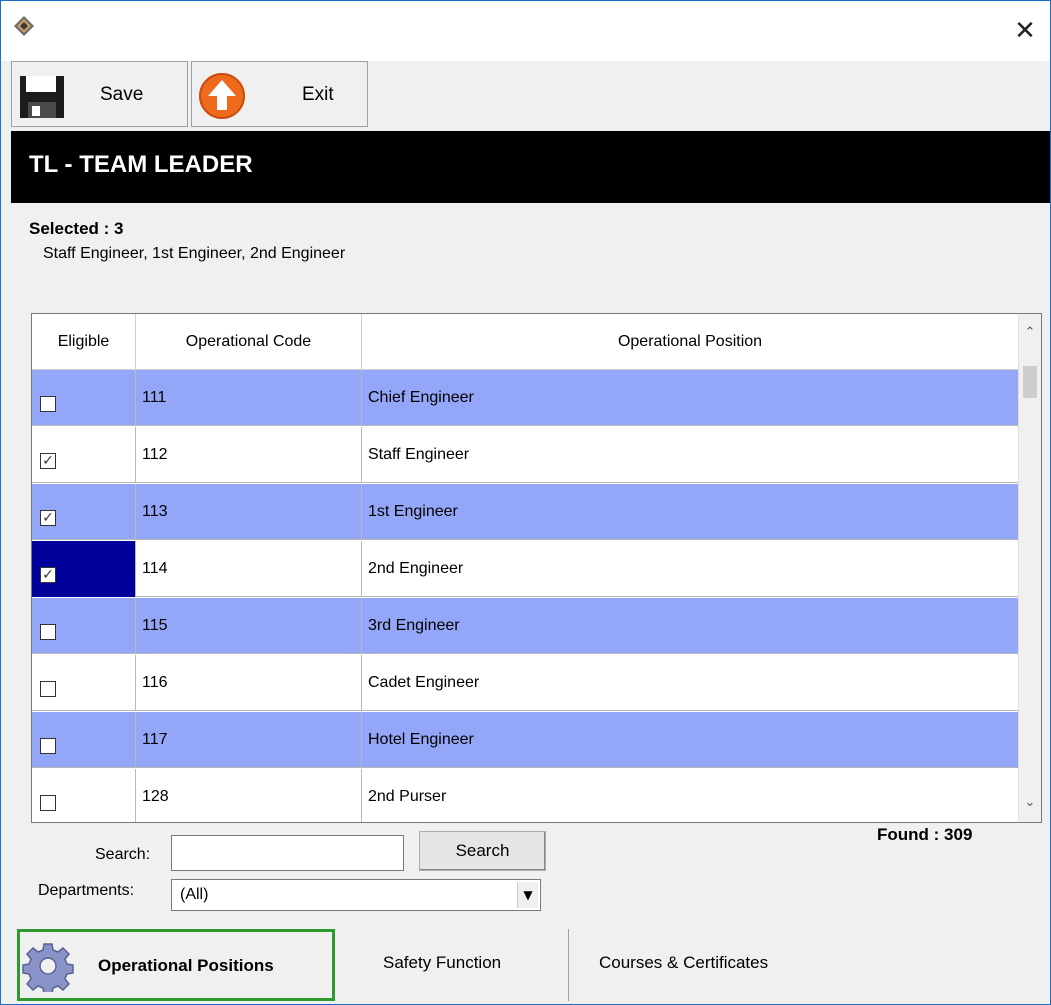 The height and width of the screenshot is (1005, 1051). Describe the element at coordinates (84, 342) in the screenshot. I see `column-header-eligible: Eligible` at that location.